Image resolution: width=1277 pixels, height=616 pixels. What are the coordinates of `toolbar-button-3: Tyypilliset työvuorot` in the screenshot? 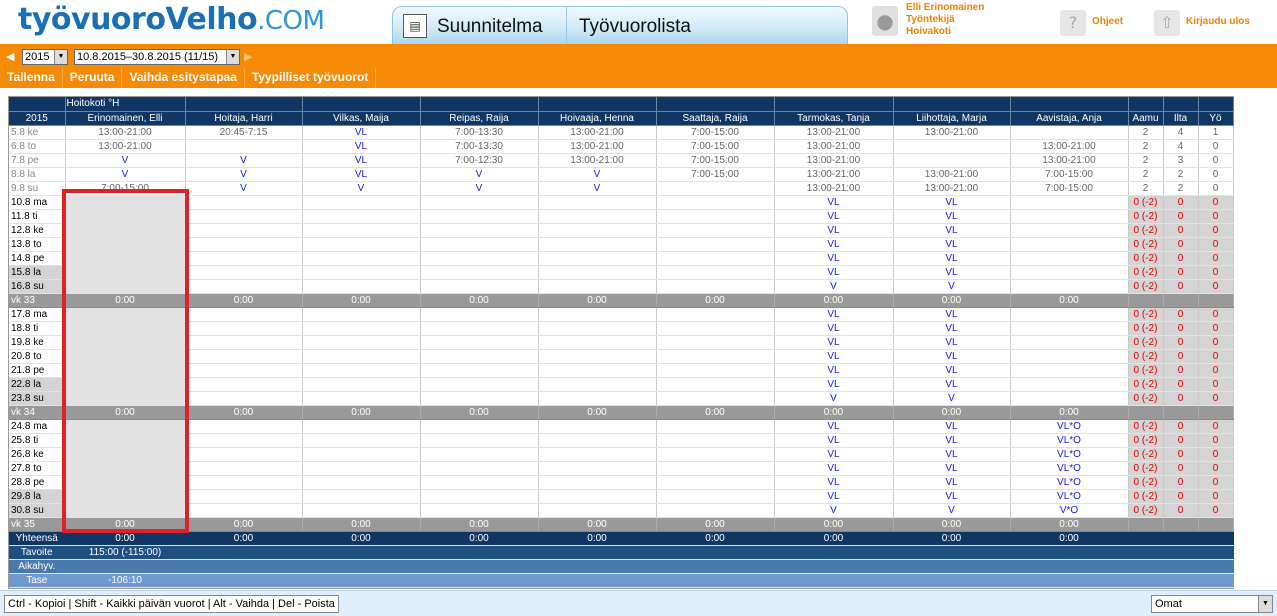 It's located at (311, 78).